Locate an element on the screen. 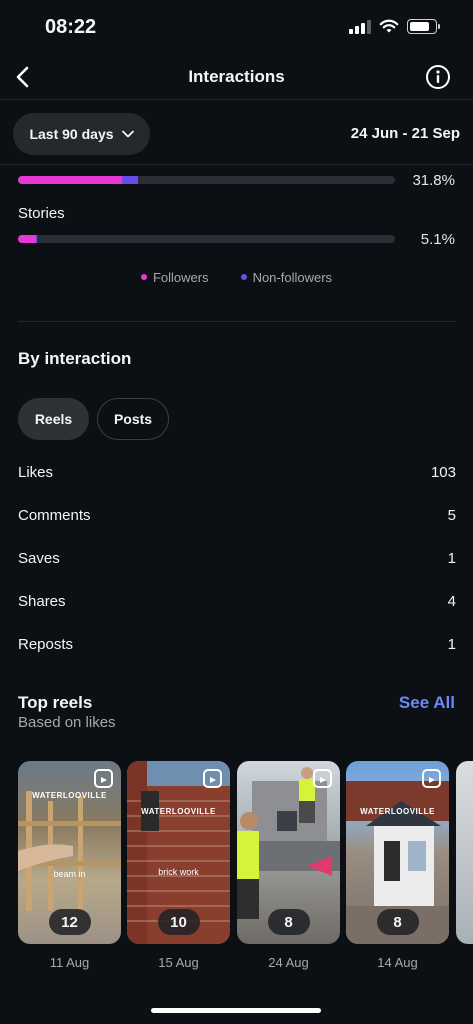 This screenshot has height=1024, width=473. metric-saves: Saves 1 is located at coordinates (237, 560).